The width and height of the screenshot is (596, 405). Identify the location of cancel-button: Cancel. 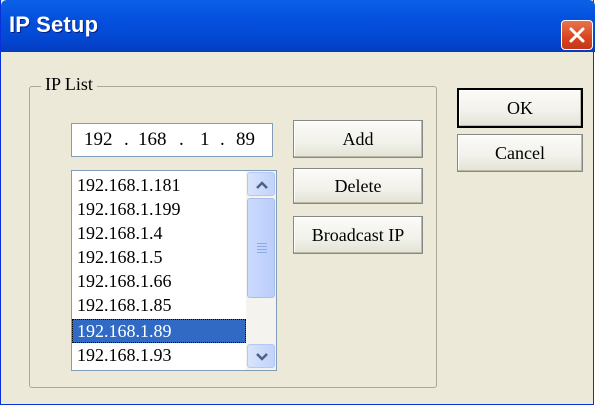
(520, 153).